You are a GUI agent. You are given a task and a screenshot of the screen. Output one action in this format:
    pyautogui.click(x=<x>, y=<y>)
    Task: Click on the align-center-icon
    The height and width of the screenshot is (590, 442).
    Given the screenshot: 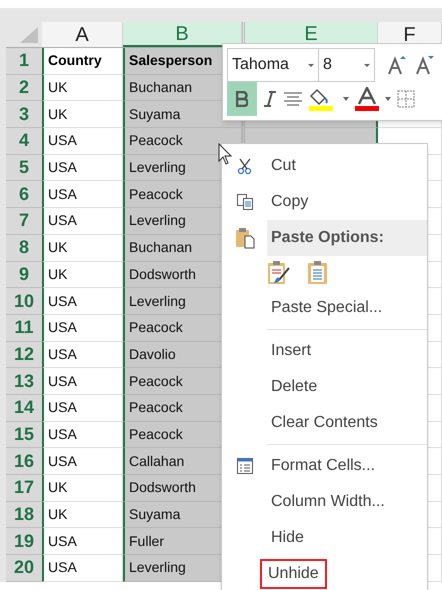 What is the action you would take?
    pyautogui.click(x=293, y=99)
    